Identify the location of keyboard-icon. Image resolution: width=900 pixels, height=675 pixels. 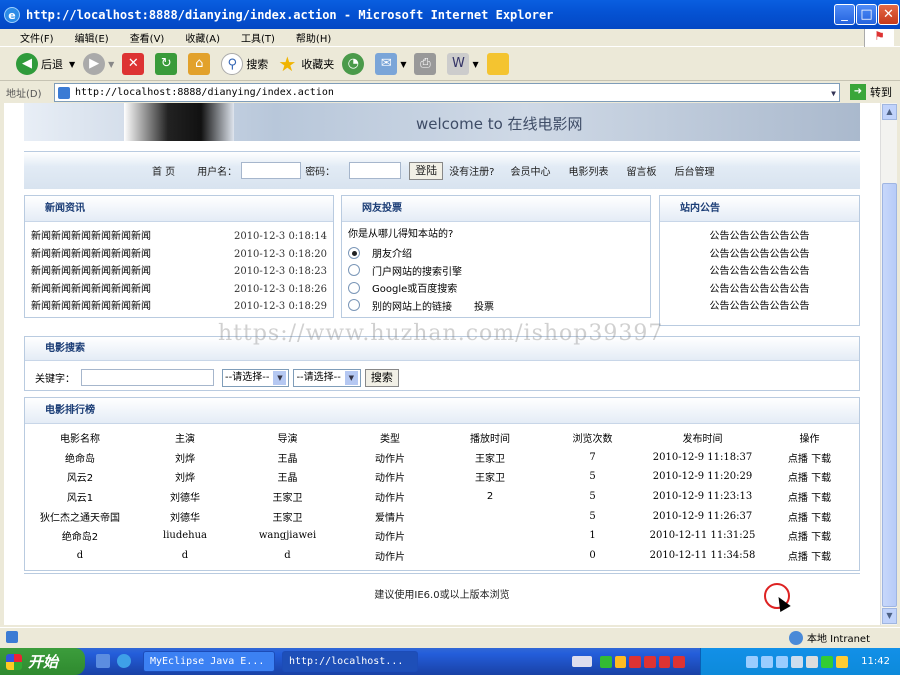
(582, 661).